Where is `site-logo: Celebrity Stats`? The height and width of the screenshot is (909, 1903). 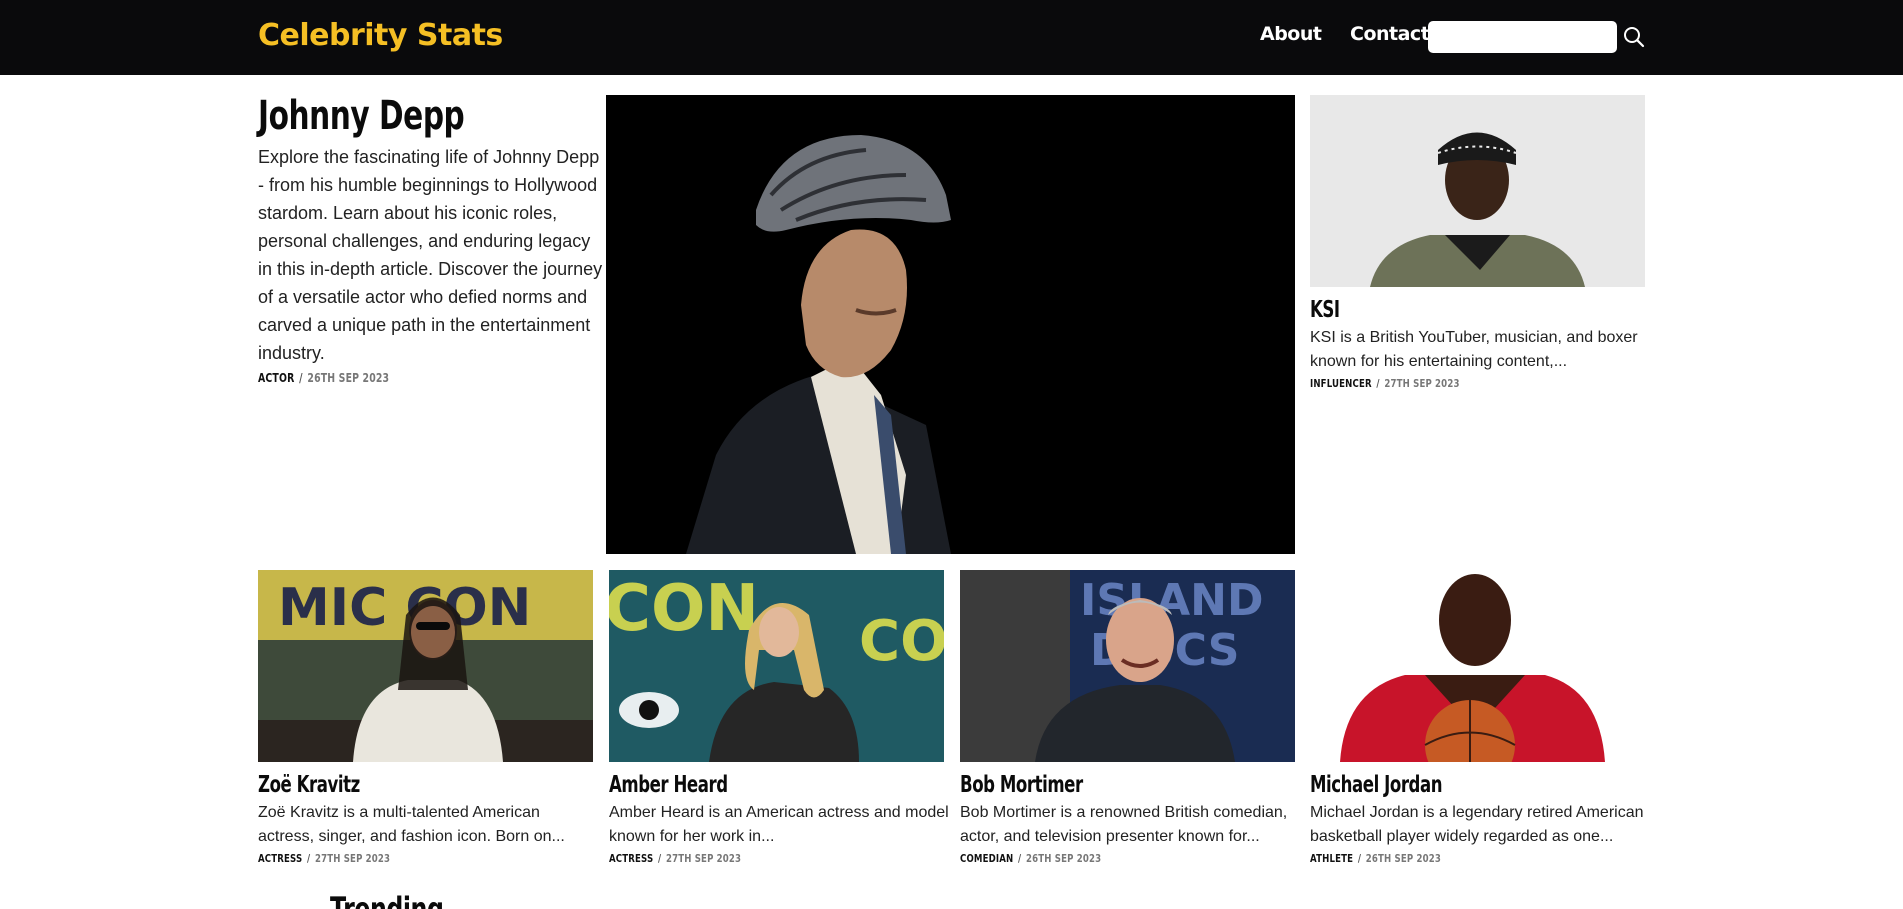 site-logo: Celebrity Stats is located at coordinates (380, 35).